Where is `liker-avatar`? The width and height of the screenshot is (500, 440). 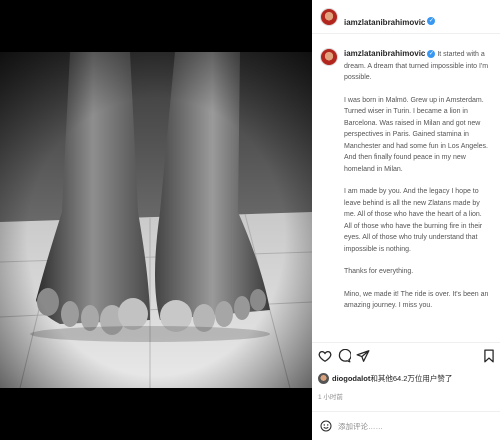
liker-avatar is located at coordinates (323, 378).